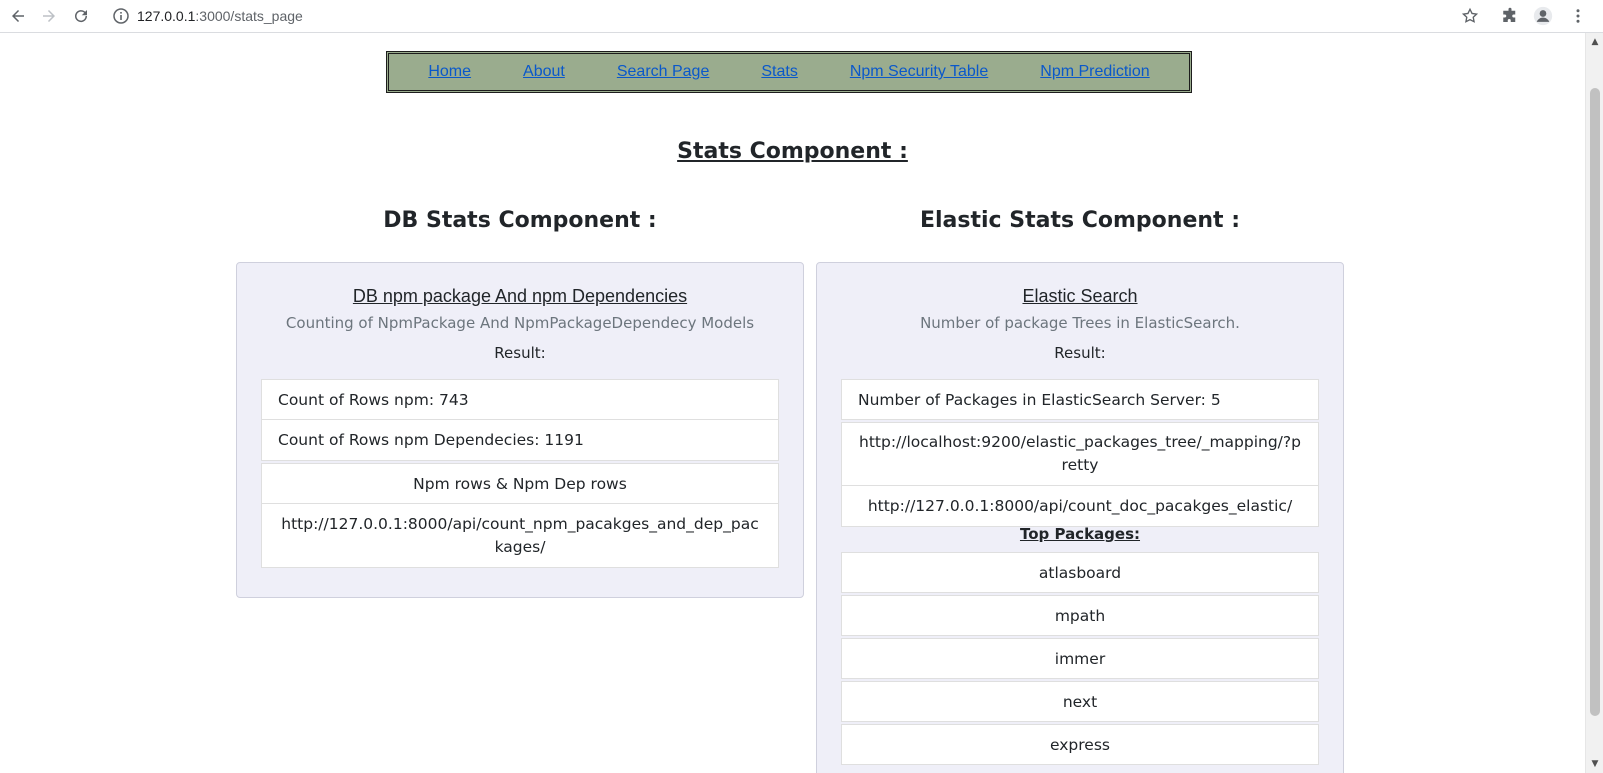 This screenshot has height=773, width=1603. Describe the element at coordinates (1080, 572) in the screenshot. I see `list-item: atlasboard` at that location.